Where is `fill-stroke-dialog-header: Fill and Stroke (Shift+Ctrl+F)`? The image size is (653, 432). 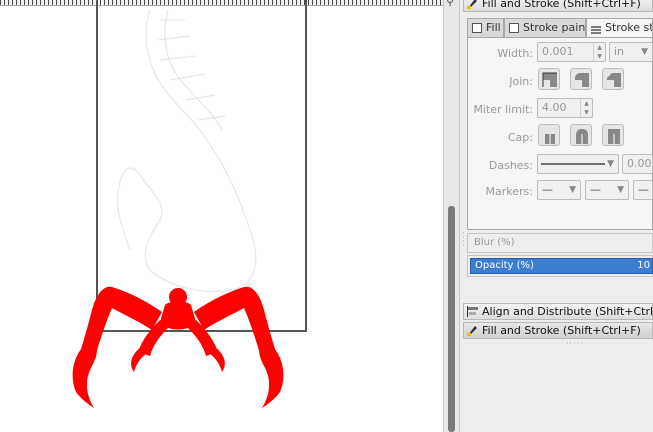 fill-stroke-dialog-header: Fill and Stroke (Shift+Ctrl+F) is located at coordinates (558, 6).